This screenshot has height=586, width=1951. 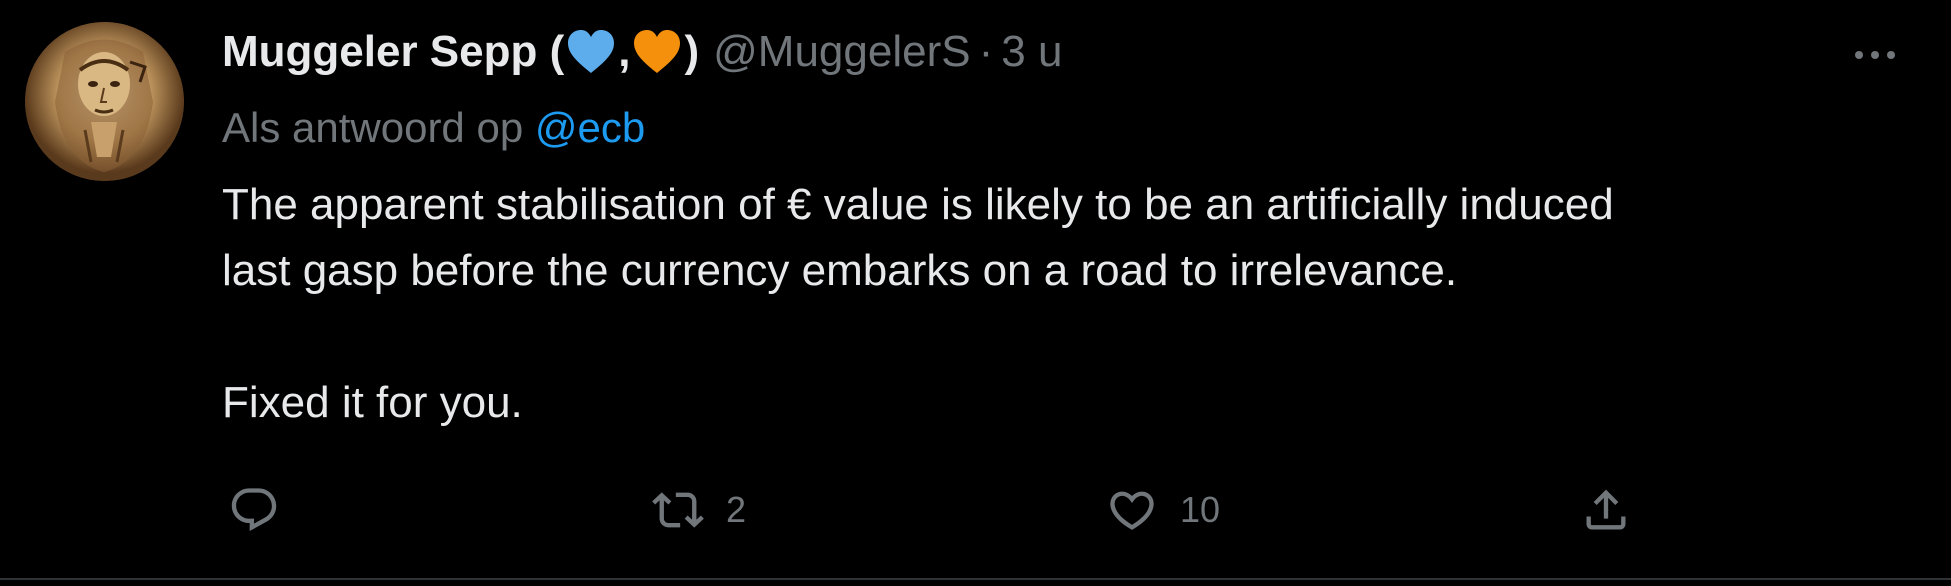 I want to click on more-options-button, so click(x=1875, y=55).